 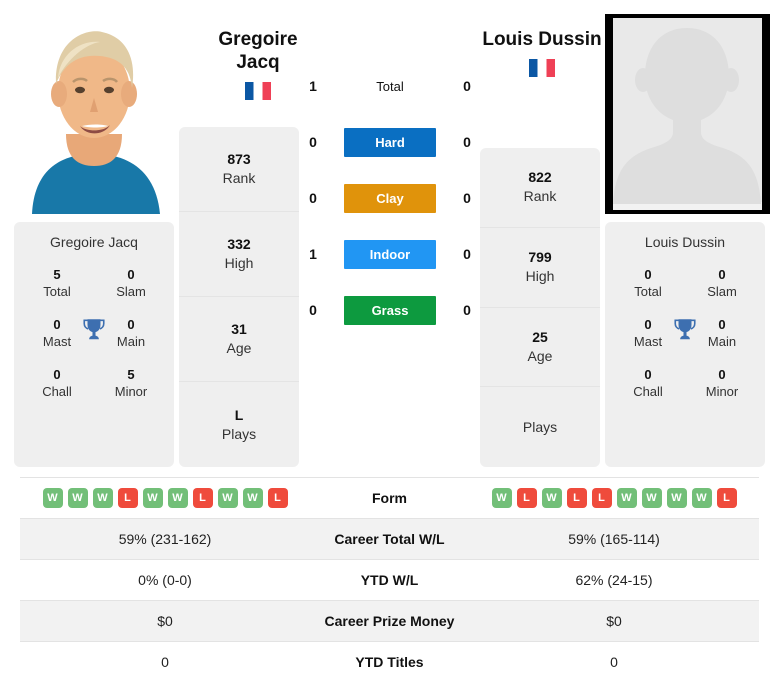 What do you see at coordinates (94, 242) in the screenshot?
I see `left-card-player-name: Gregoire Jacq` at bounding box center [94, 242].